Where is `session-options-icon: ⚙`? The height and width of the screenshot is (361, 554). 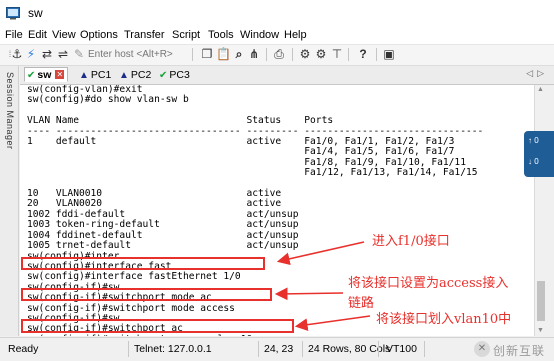
session-options-icon: ⚙ is located at coordinates (305, 54).